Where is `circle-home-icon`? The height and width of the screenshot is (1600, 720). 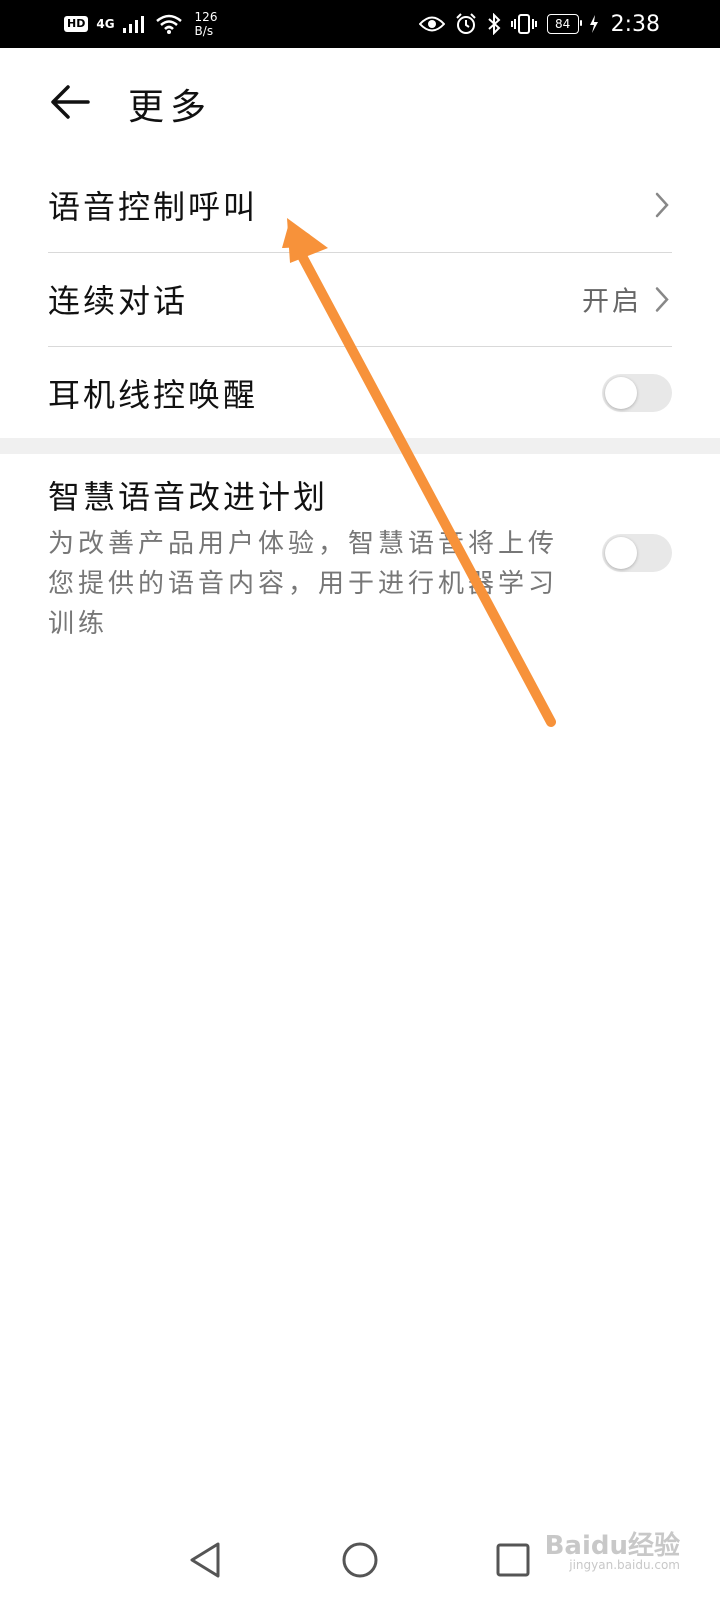
circle-home-icon is located at coordinates (360, 1560).